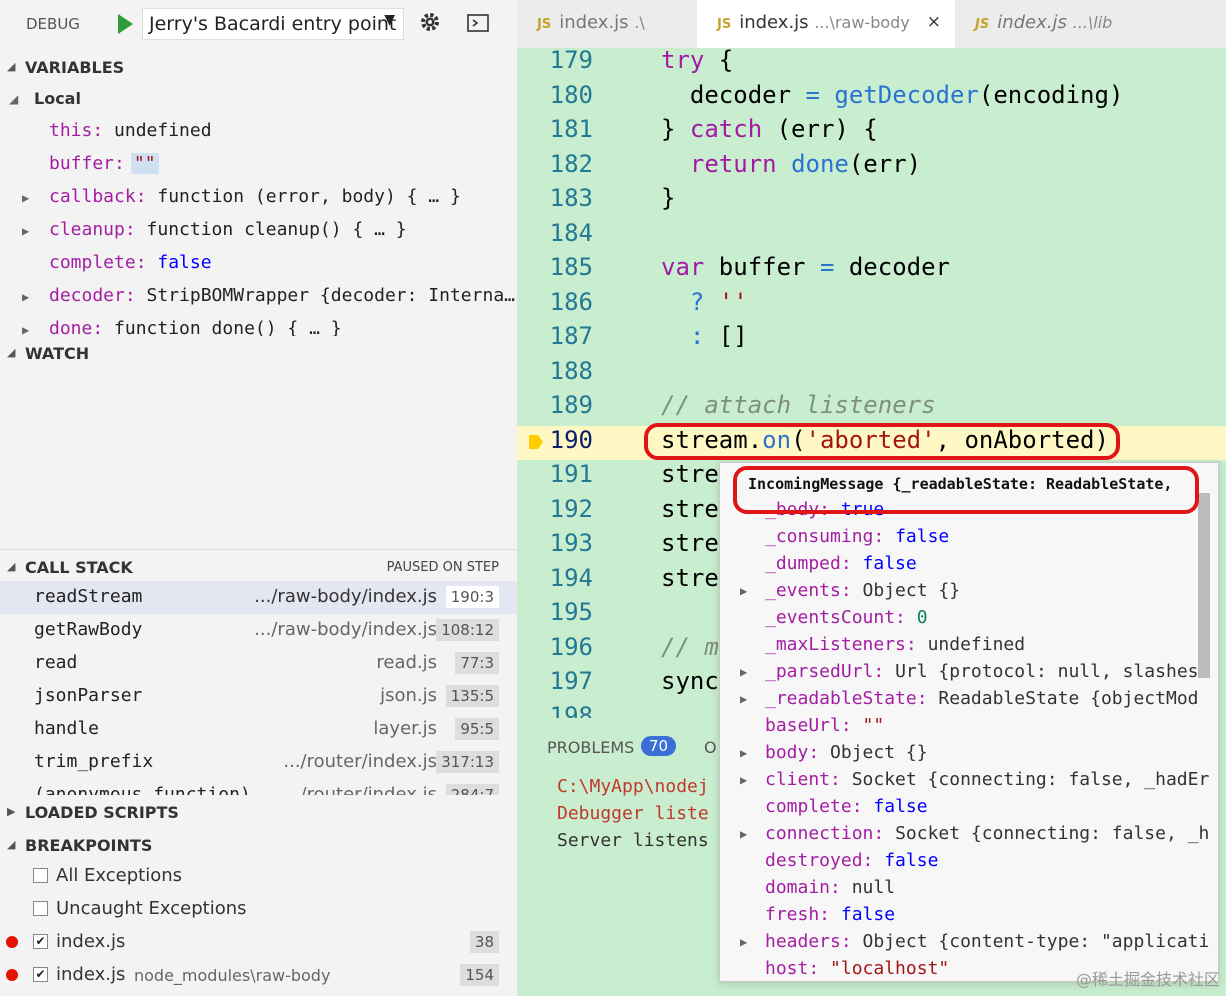 The image size is (1226, 996). I want to click on callstack-section-header: ◢ CALL STACK PAUSED ON STEP, so click(258, 565).